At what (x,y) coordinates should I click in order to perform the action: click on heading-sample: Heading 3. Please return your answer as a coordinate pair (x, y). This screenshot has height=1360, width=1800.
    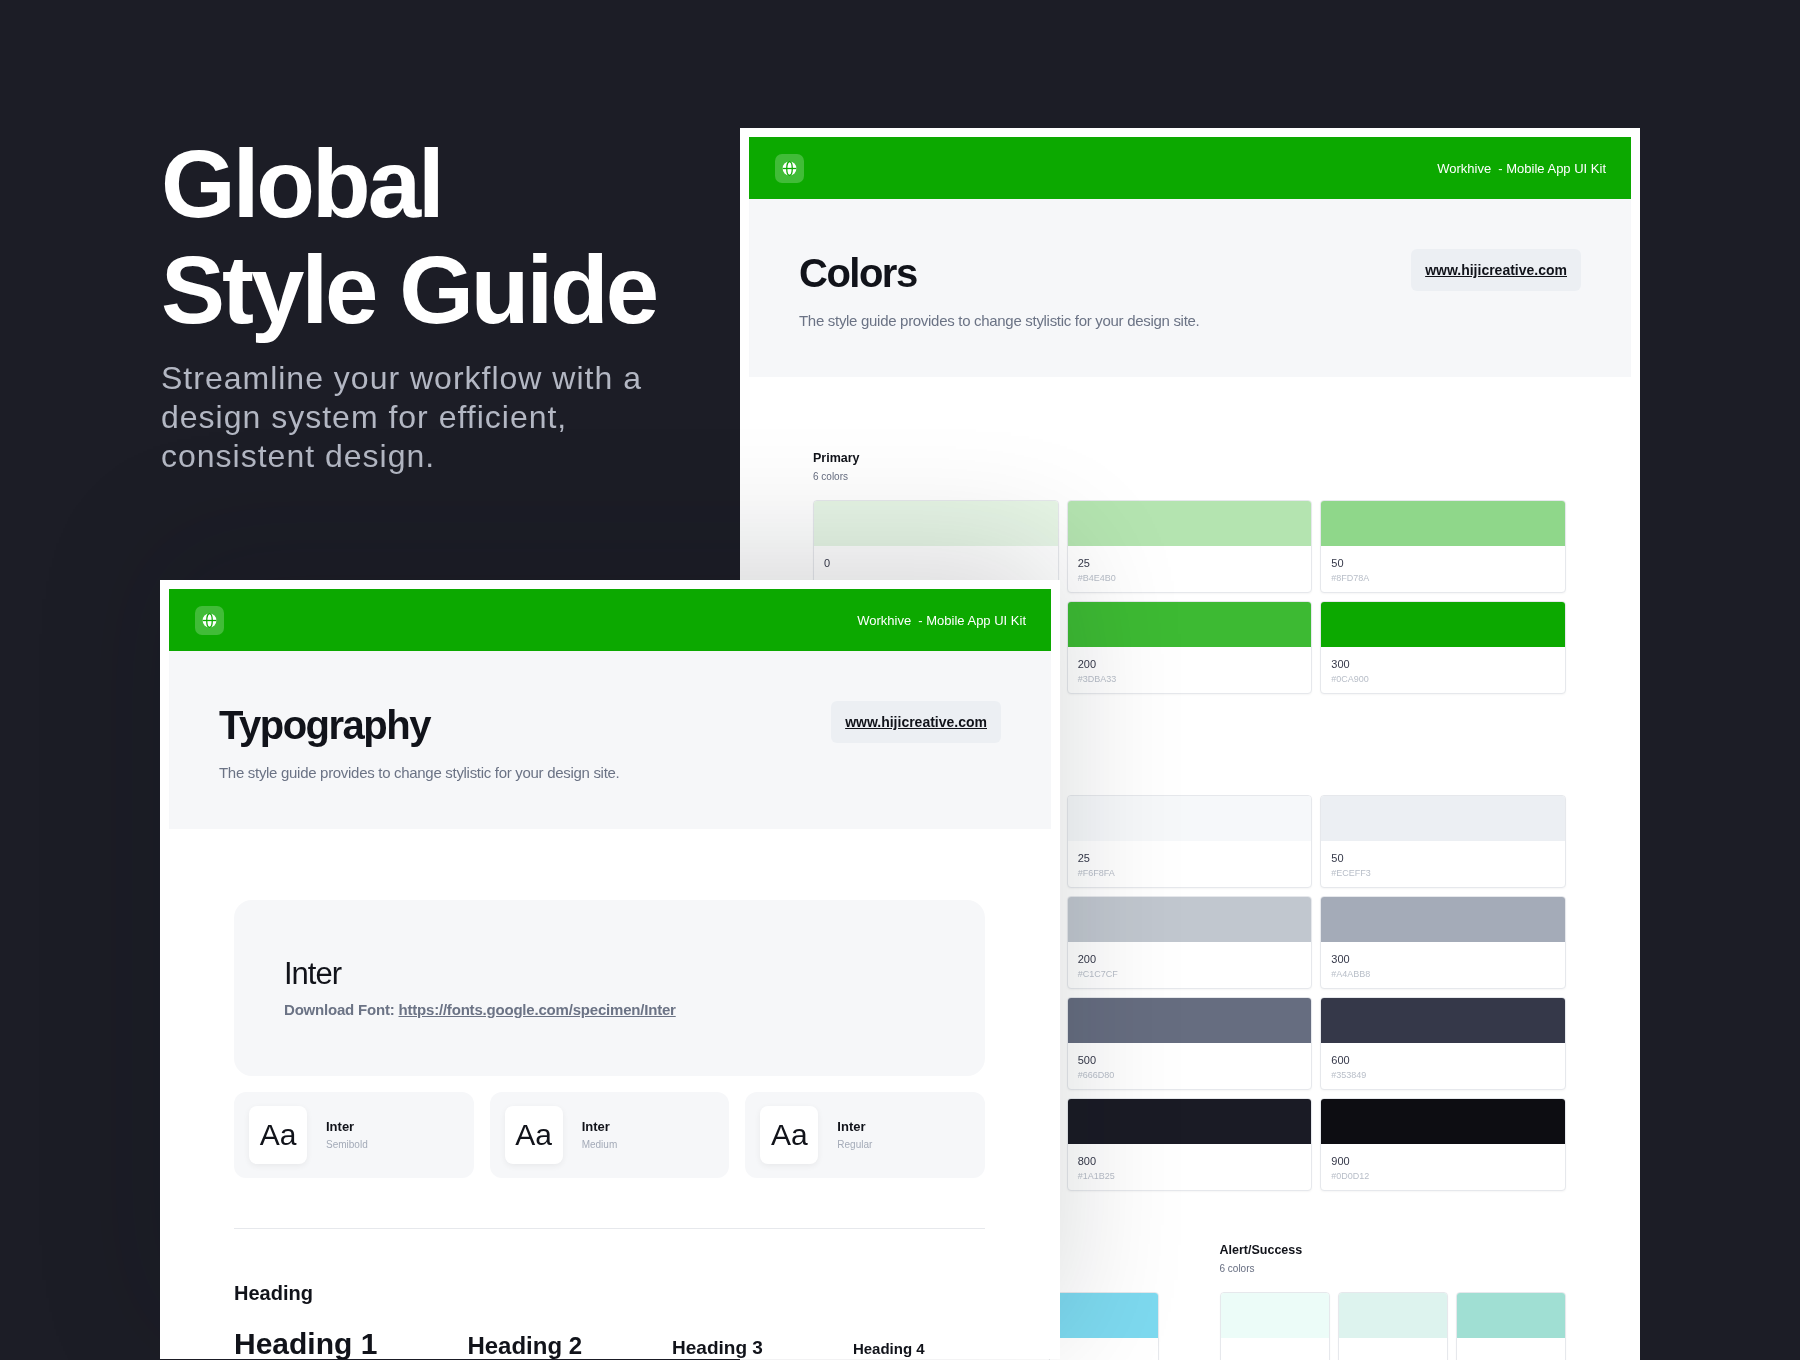
    Looking at the image, I should click on (717, 1347).